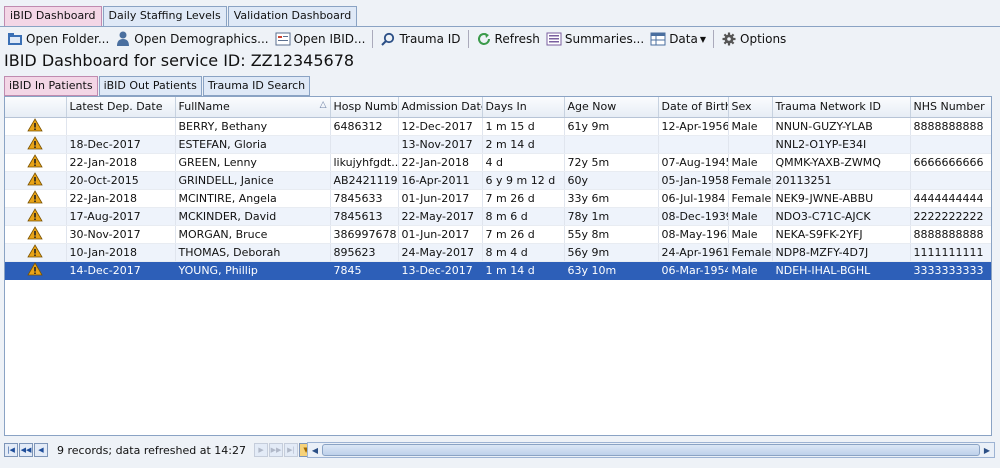  Describe the element at coordinates (121, 252) in the screenshot. I see `table-cell: 10-Jan-2018` at that location.